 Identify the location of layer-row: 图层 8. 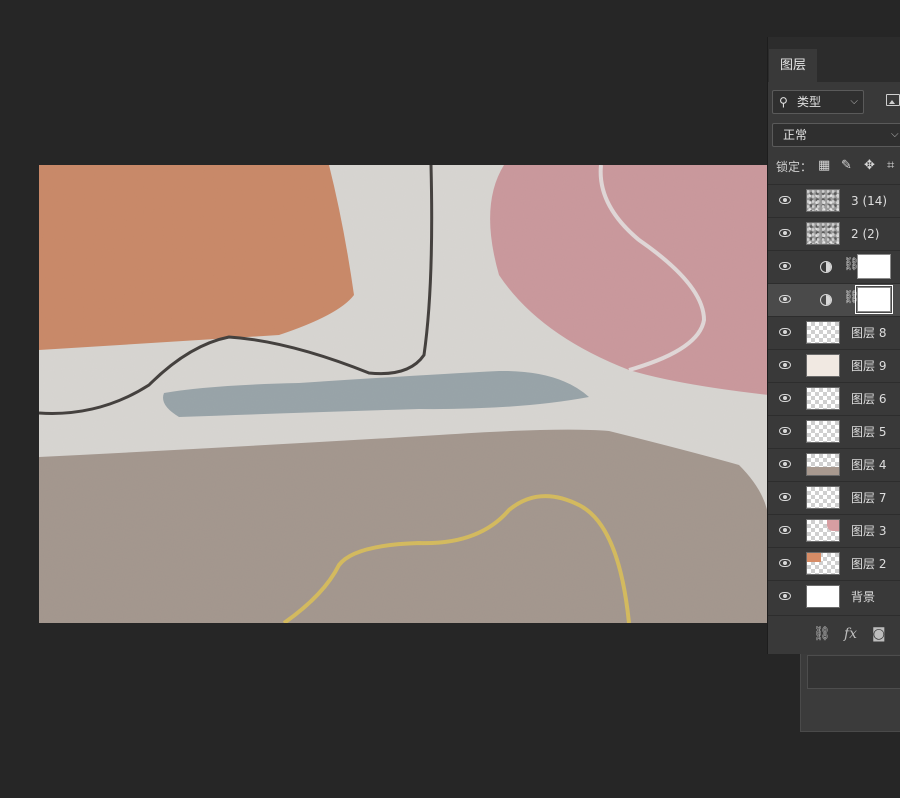
(834, 332).